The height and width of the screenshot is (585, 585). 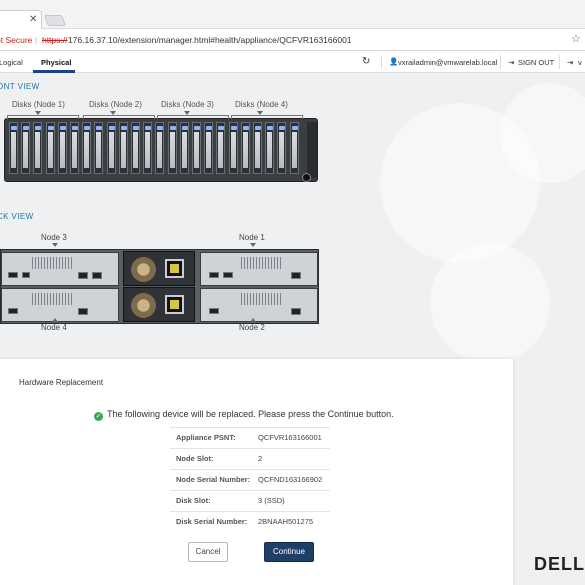 I want to click on help-icon: ⇥, so click(x=570, y=62).